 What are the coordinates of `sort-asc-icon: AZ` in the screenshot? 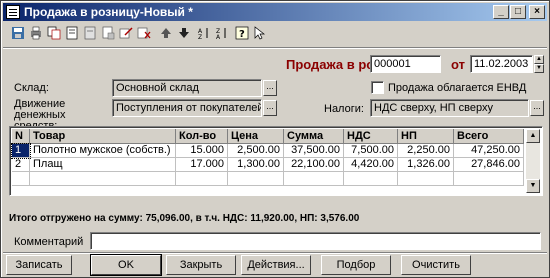 It's located at (204, 33).